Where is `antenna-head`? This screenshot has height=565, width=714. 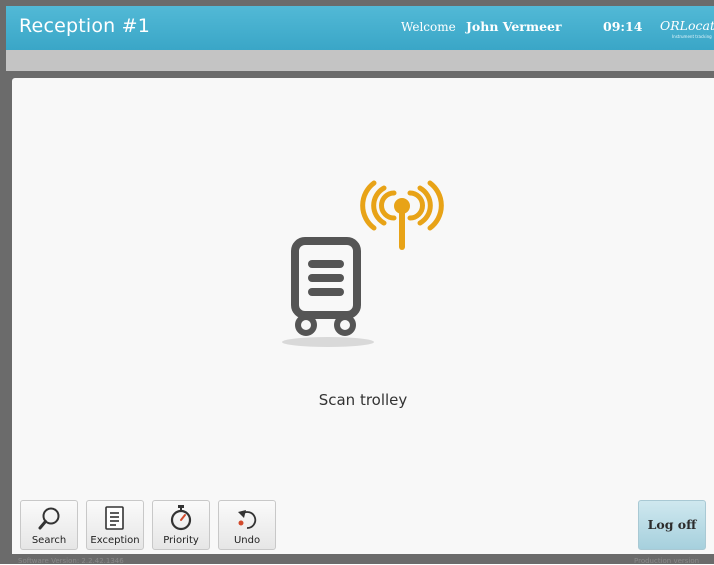 antenna-head is located at coordinates (402, 206).